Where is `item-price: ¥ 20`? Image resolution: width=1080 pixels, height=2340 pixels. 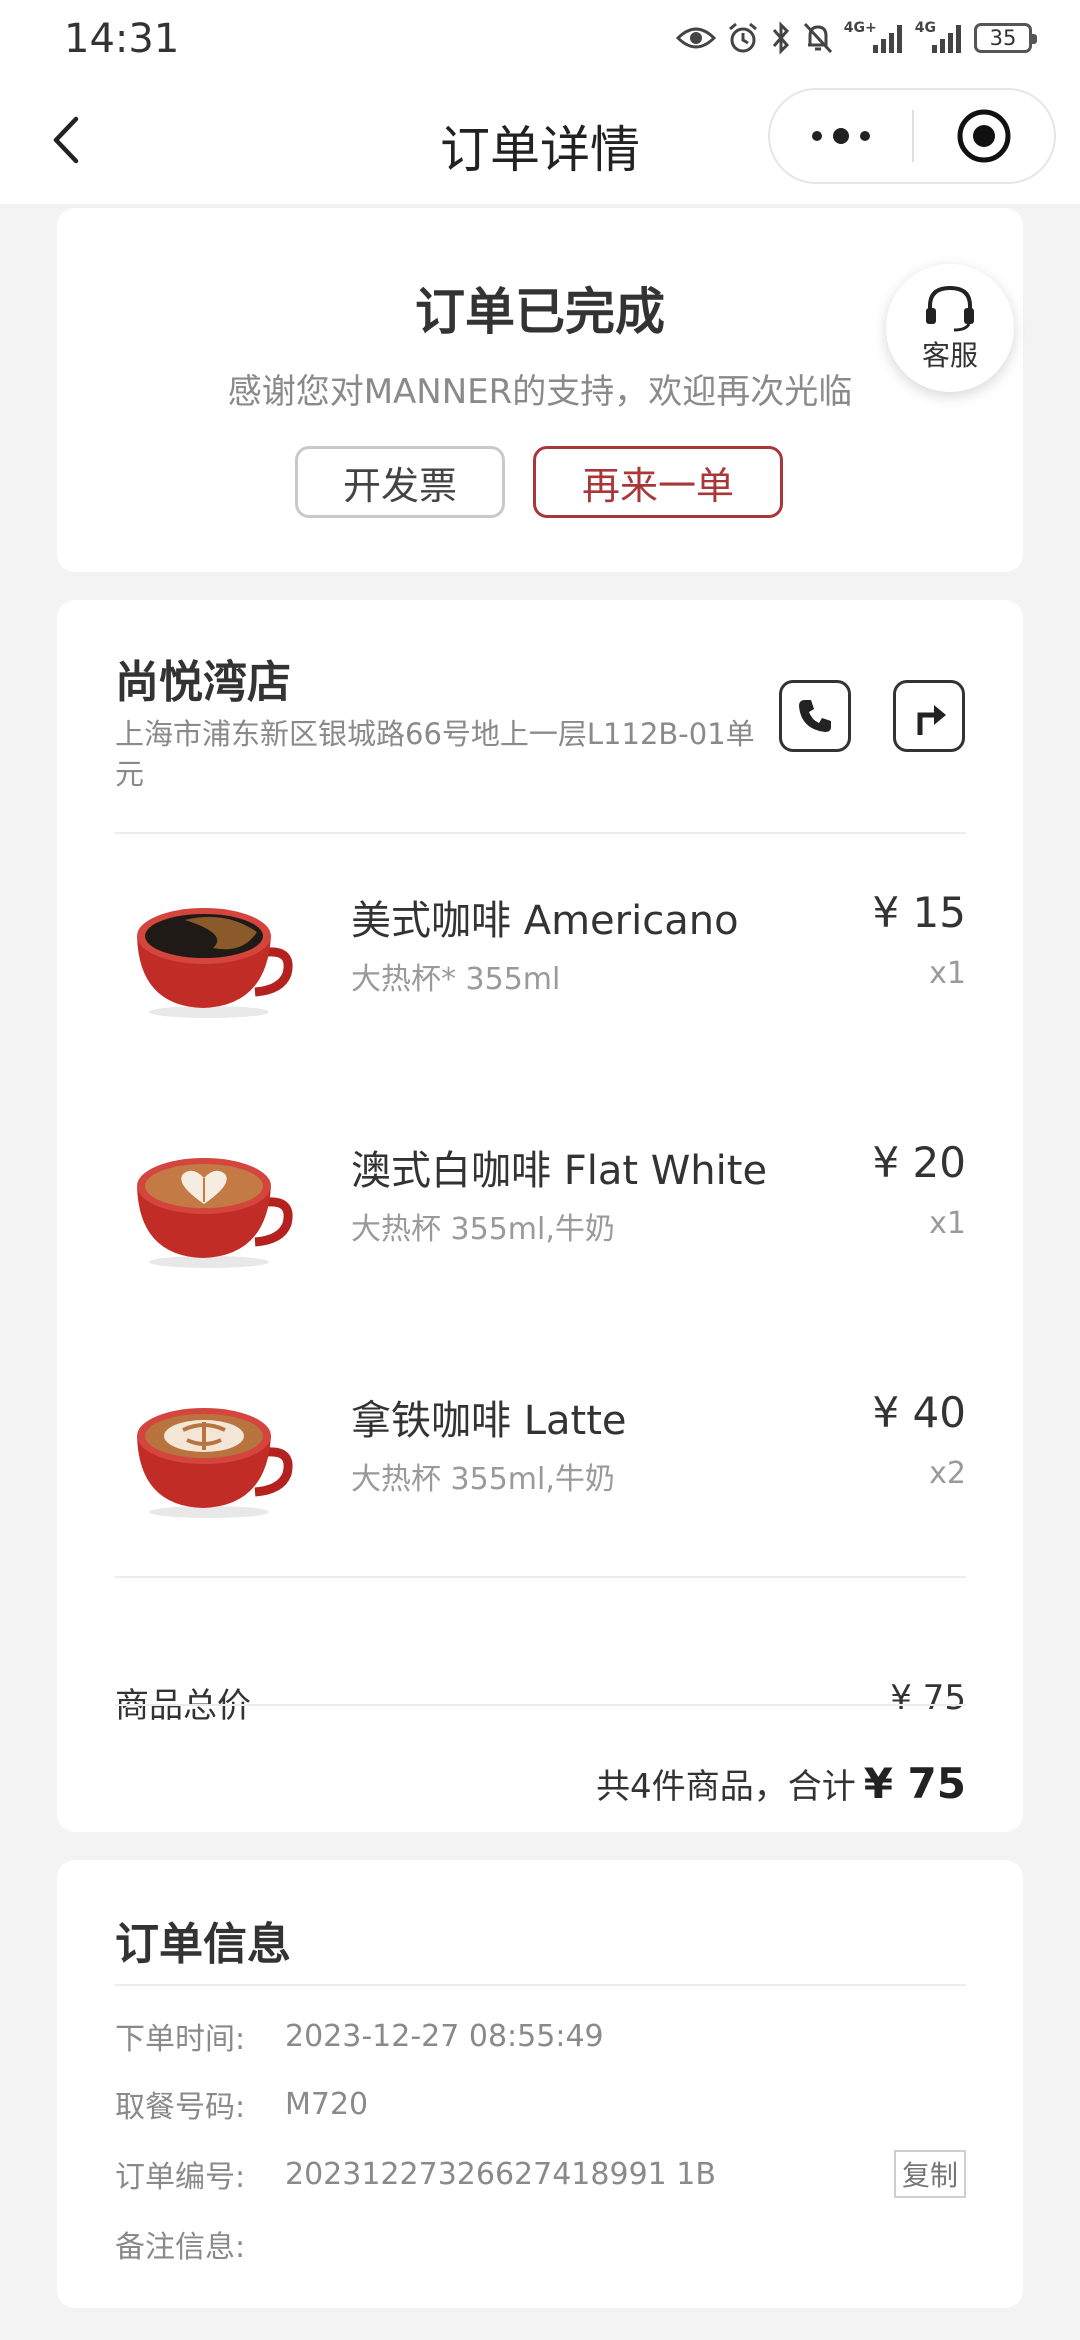
item-price: ¥ 20 is located at coordinates (919, 1162).